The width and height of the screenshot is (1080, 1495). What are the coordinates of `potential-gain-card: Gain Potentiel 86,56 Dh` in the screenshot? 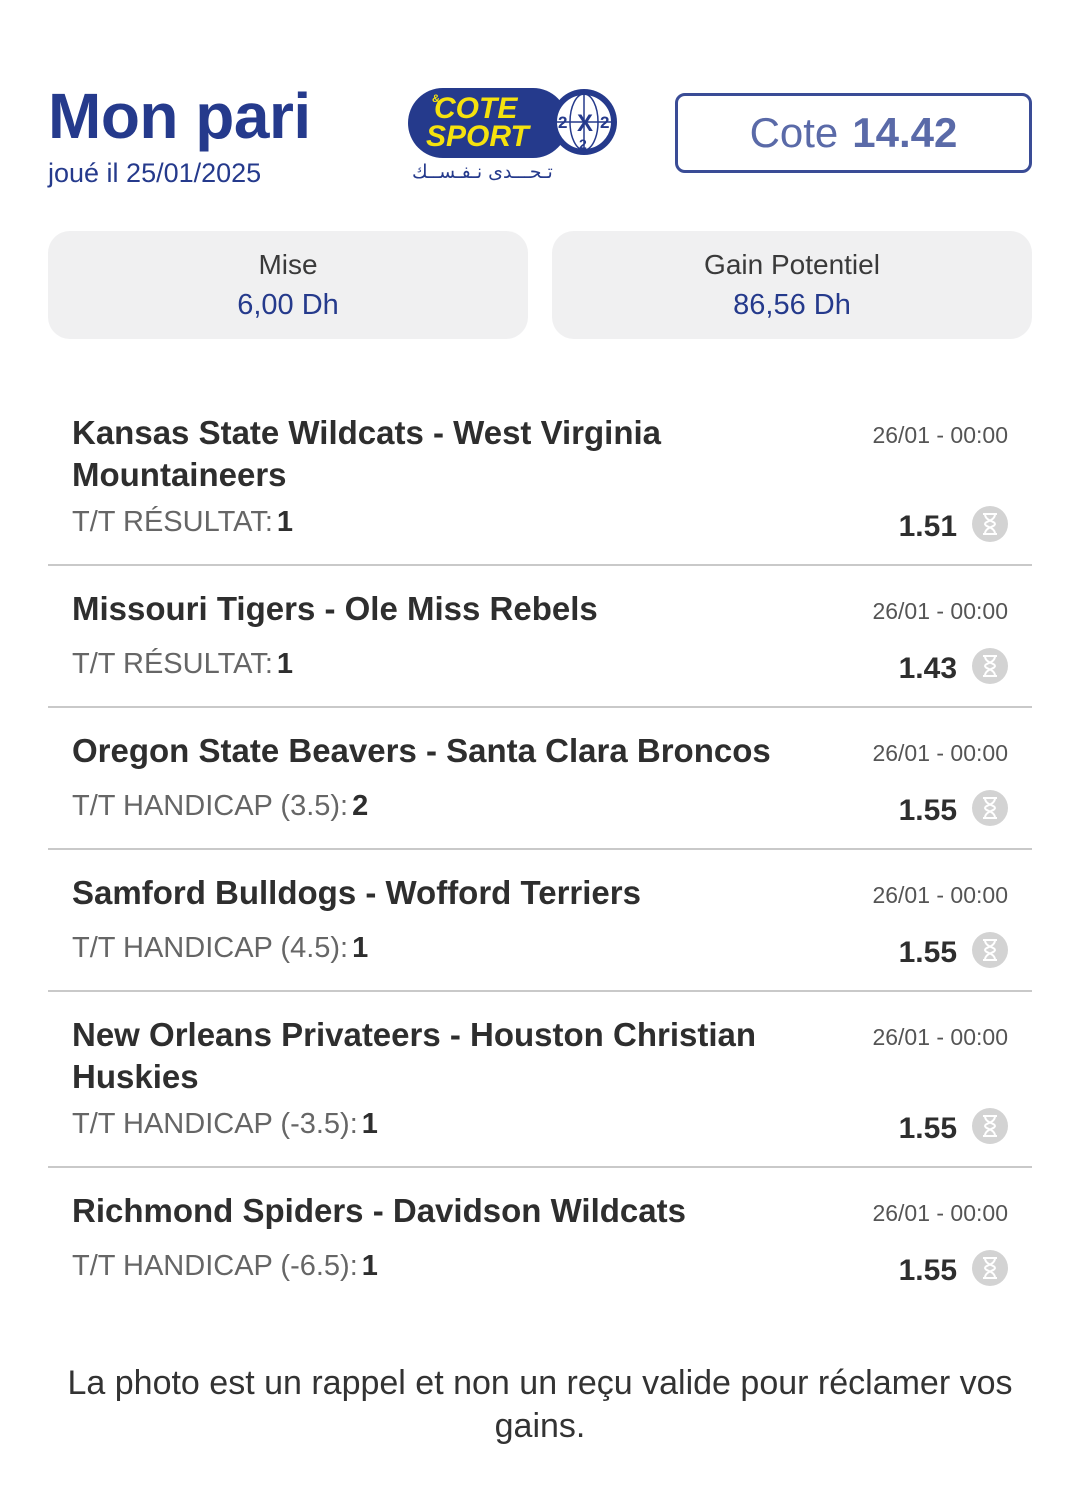 It's located at (792, 285).